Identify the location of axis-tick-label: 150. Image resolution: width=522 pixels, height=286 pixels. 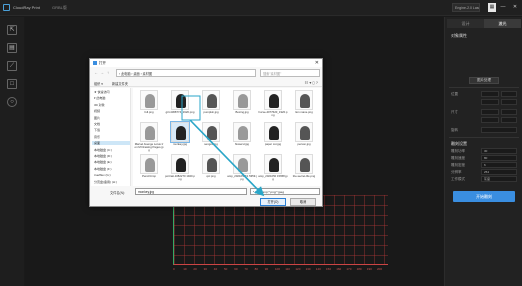
(329, 269).